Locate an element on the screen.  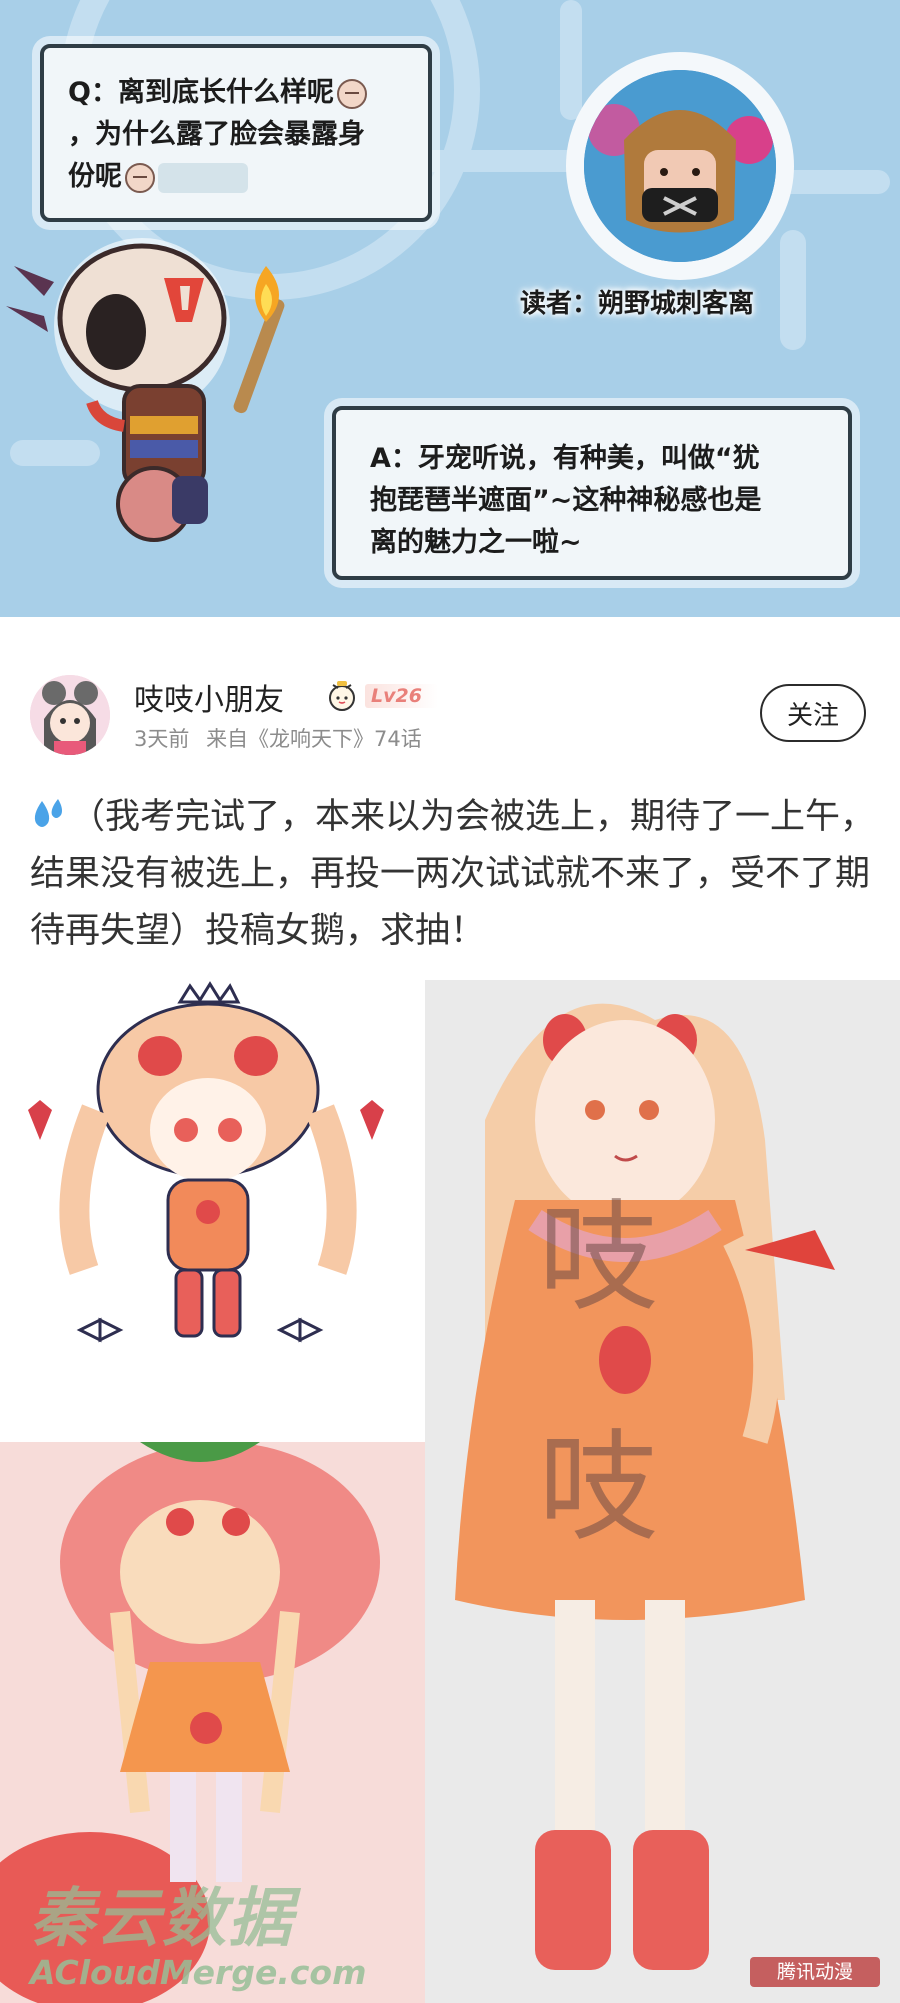
question-bubble: Q：离到底长什么样呢 ，为什么露了脸会暴露身 份呢 is located at coordinates (236, 133).